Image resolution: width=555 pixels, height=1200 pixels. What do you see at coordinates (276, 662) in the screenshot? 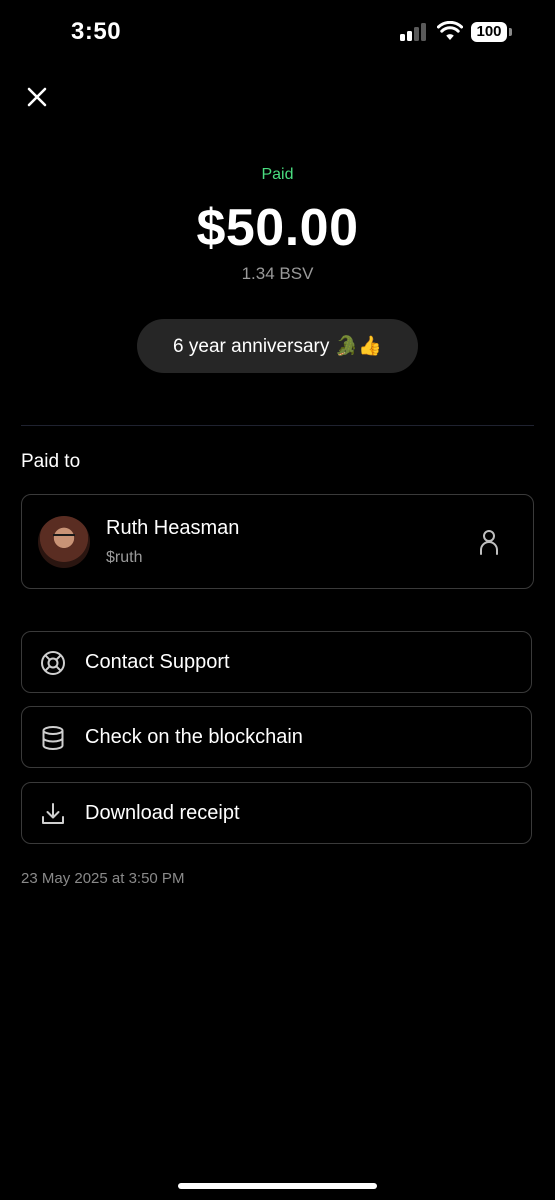
I see `contact-support-button: Contact Support` at bounding box center [276, 662].